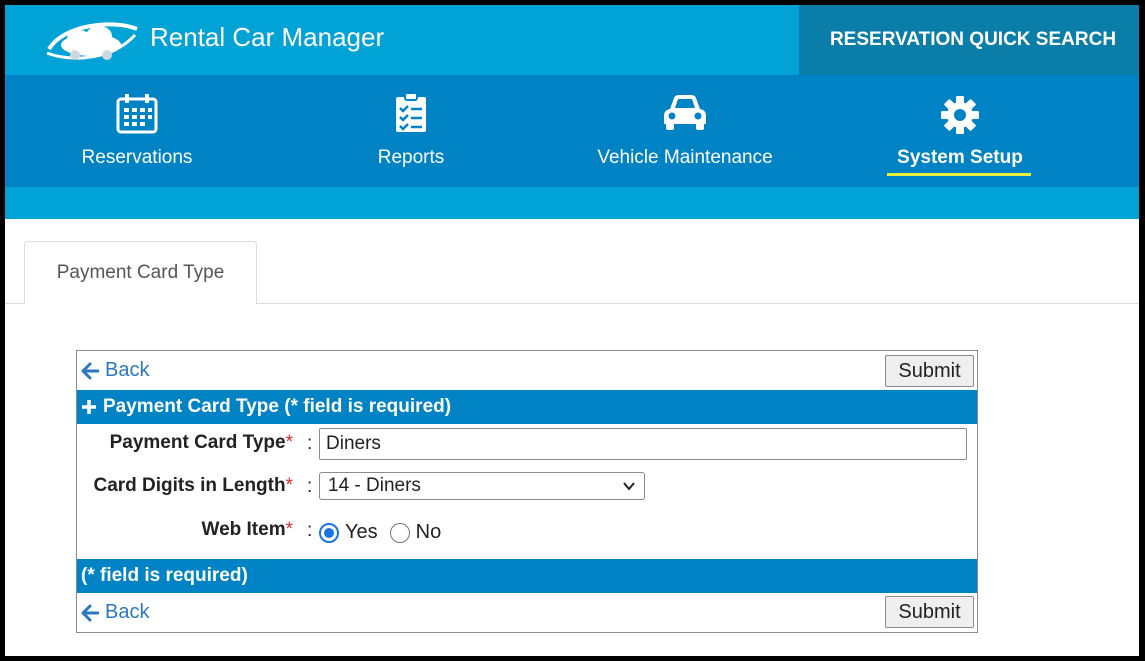  What do you see at coordinates (527, 576) in the screenshot?
I see `form-footer-note: (* field is required)` at bounding box center [527, 576].